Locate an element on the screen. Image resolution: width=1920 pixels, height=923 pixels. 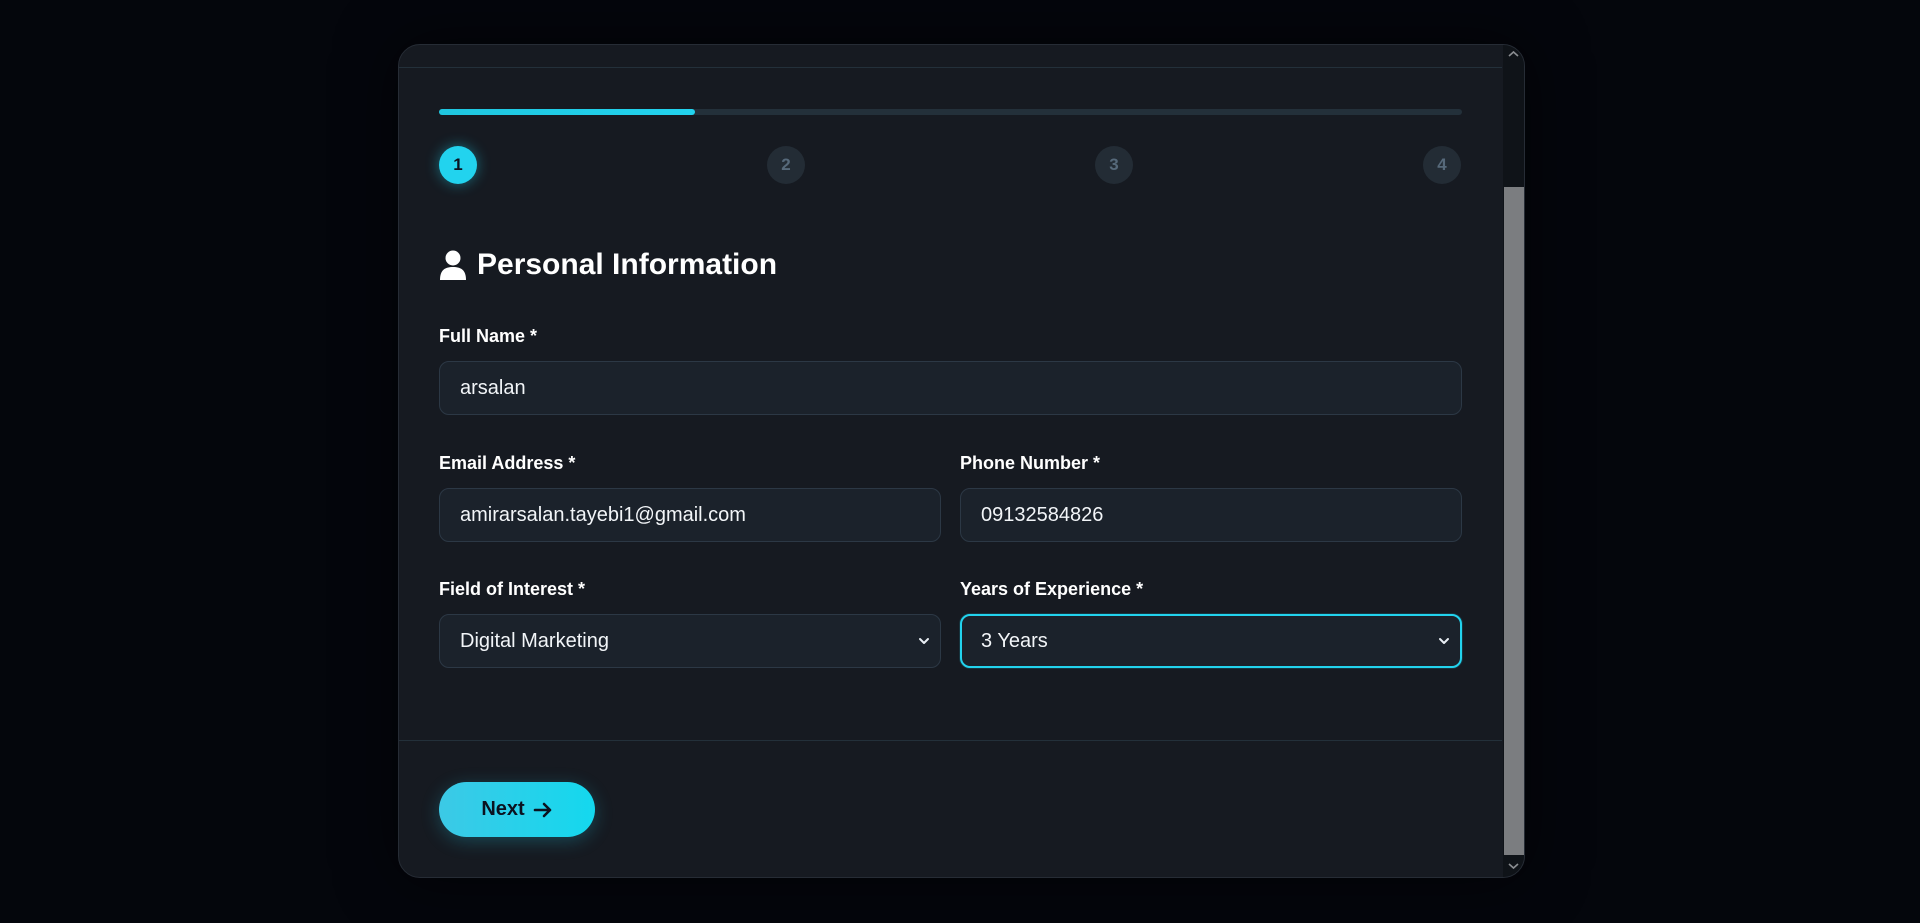
next-button: Next is located at coordinates (517, 809).